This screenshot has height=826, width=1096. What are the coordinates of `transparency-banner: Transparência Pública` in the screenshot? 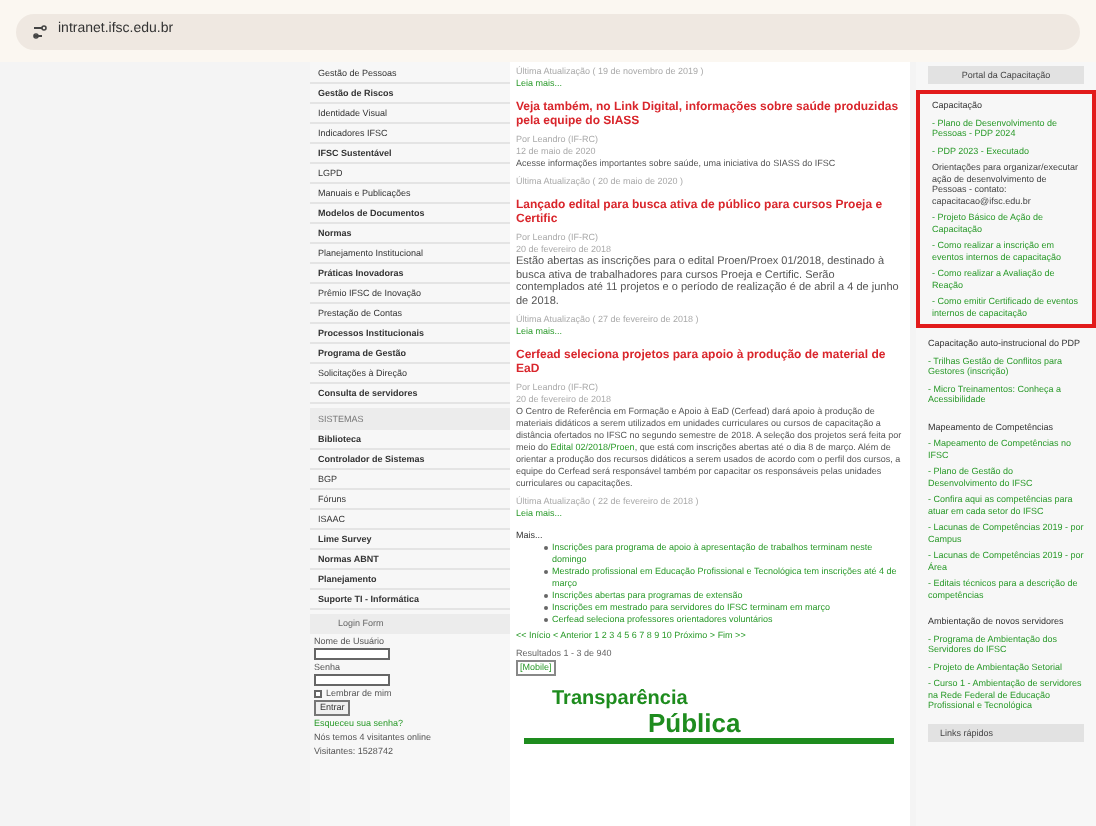 It's located at (709, 714).